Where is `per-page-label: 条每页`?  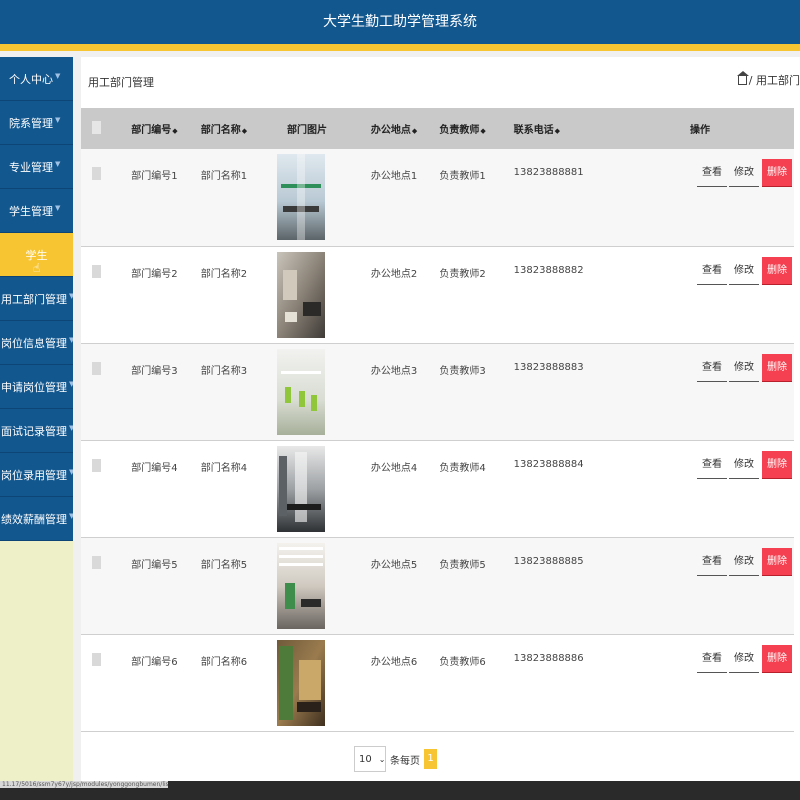
per-page-label: 条每页 is located at coordinates (405, 761).